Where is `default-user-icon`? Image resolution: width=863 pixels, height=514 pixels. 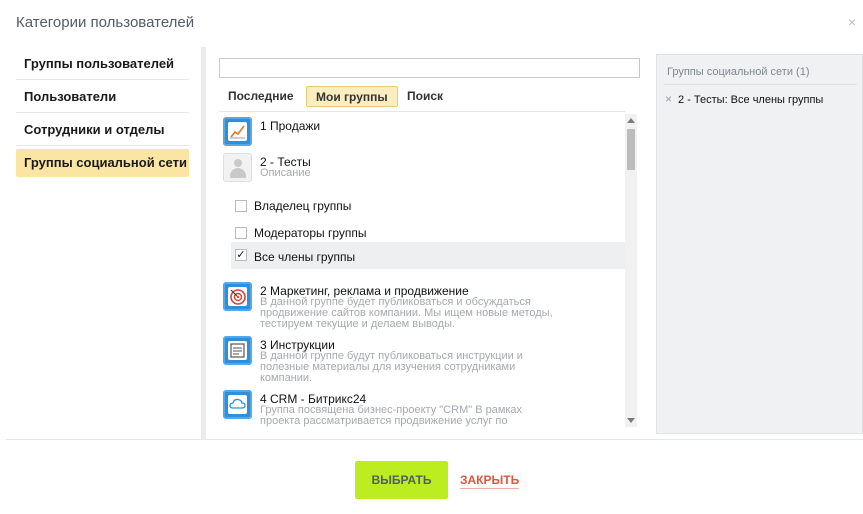
default-user-icon is located at coordinates (237, 167).